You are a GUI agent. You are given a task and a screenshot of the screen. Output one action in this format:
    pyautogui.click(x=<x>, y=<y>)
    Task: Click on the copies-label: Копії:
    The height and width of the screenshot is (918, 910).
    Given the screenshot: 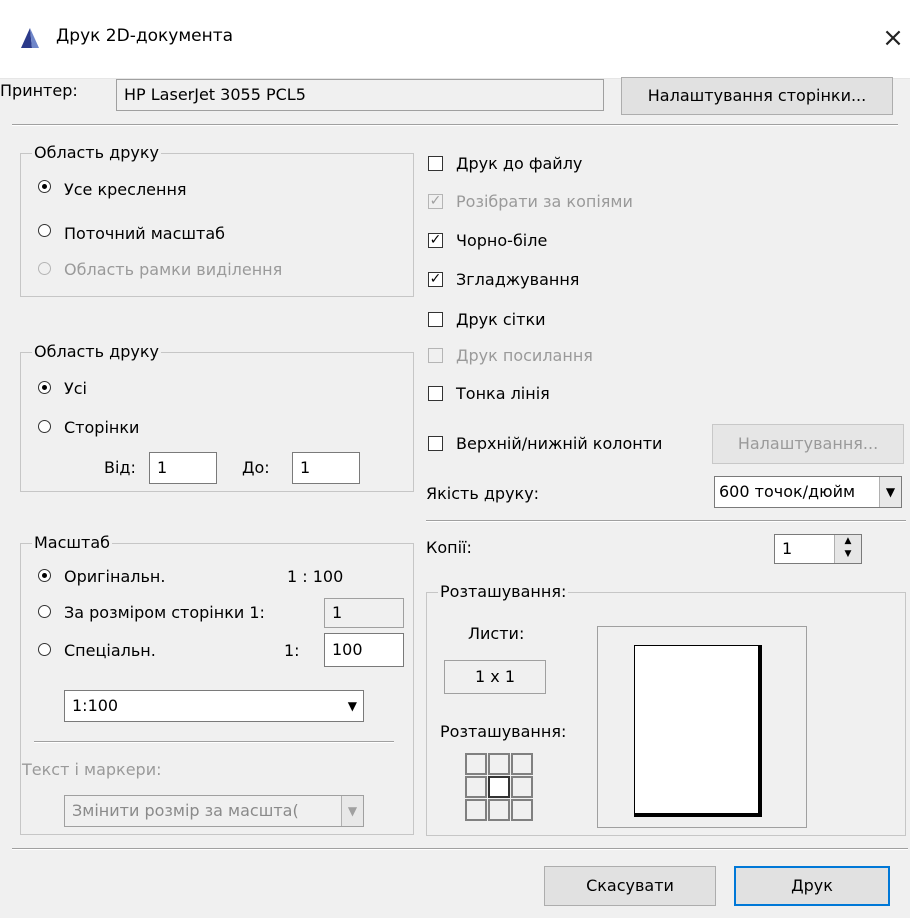 What is the action you would take?
    pyautogui.click(x=449, y=547)
    